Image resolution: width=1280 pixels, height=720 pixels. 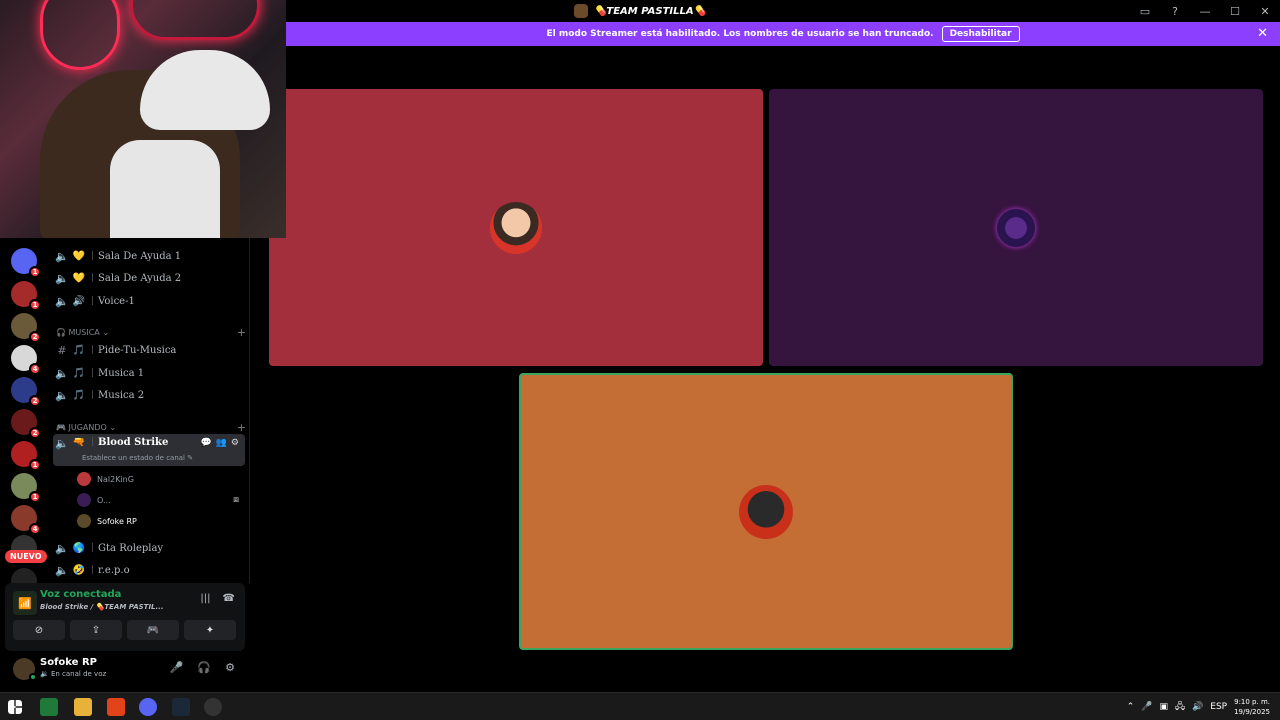 I want to click on minimize-button: —, so click(x=1205, y=11).